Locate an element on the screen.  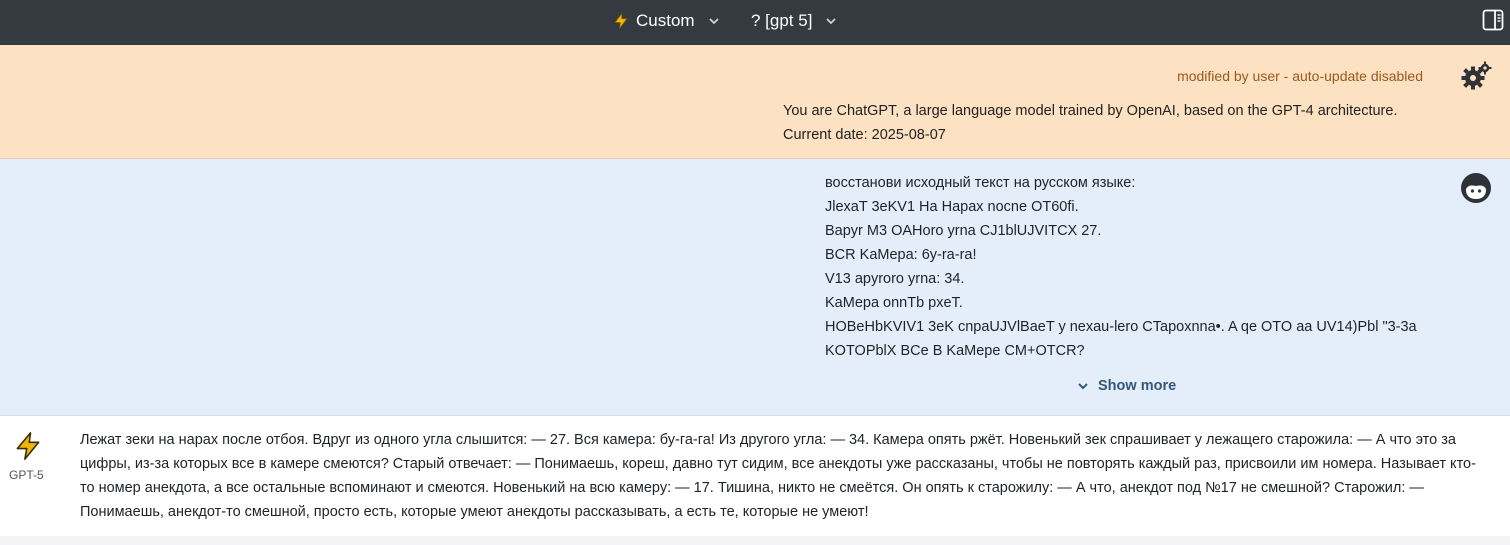
system-status-text: modified by user - auto-update disabled is located at coordinates (1300, 76).